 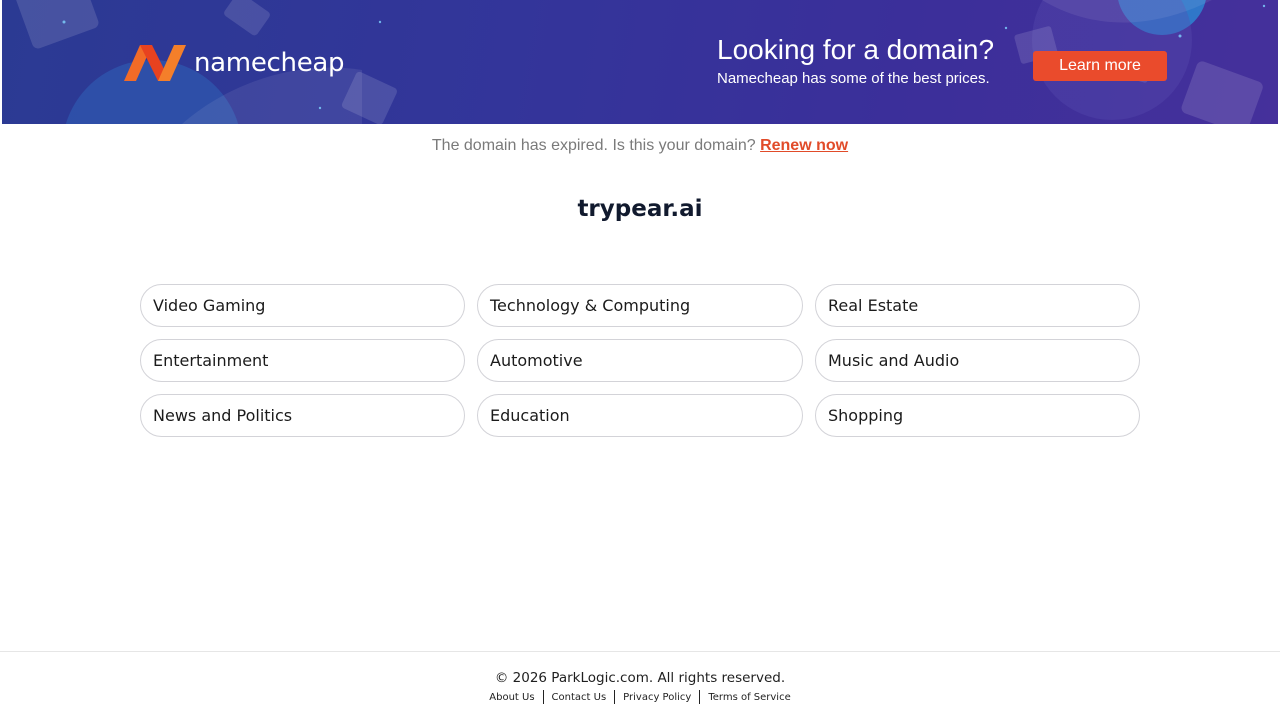 I want to click on category-link: Technology & Computing, so click(x=640, y=305).